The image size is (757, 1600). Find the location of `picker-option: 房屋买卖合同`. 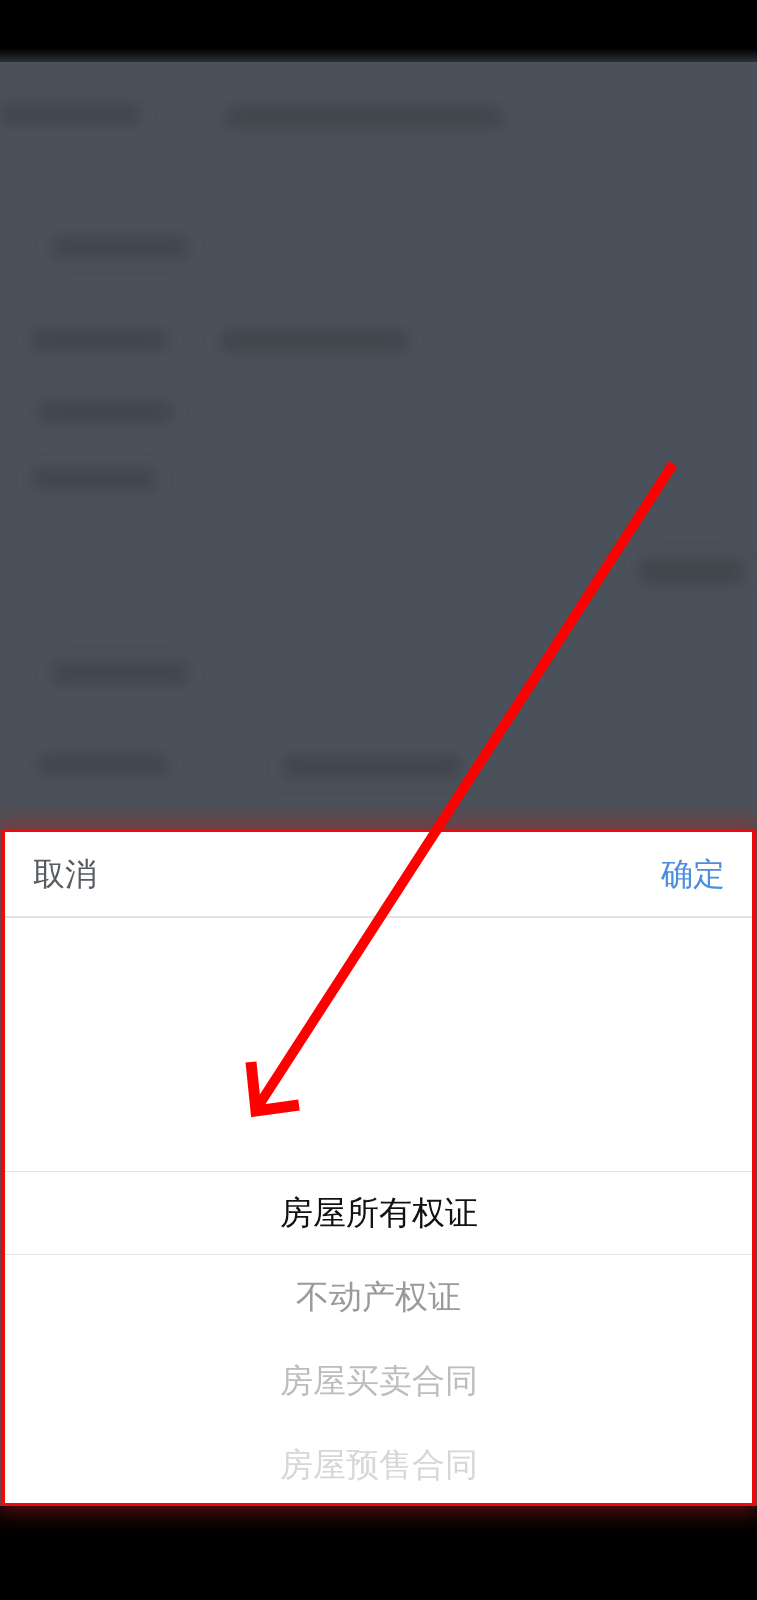

picker-option: 房屋买卖合同 is located at coordinates (378, 1381).